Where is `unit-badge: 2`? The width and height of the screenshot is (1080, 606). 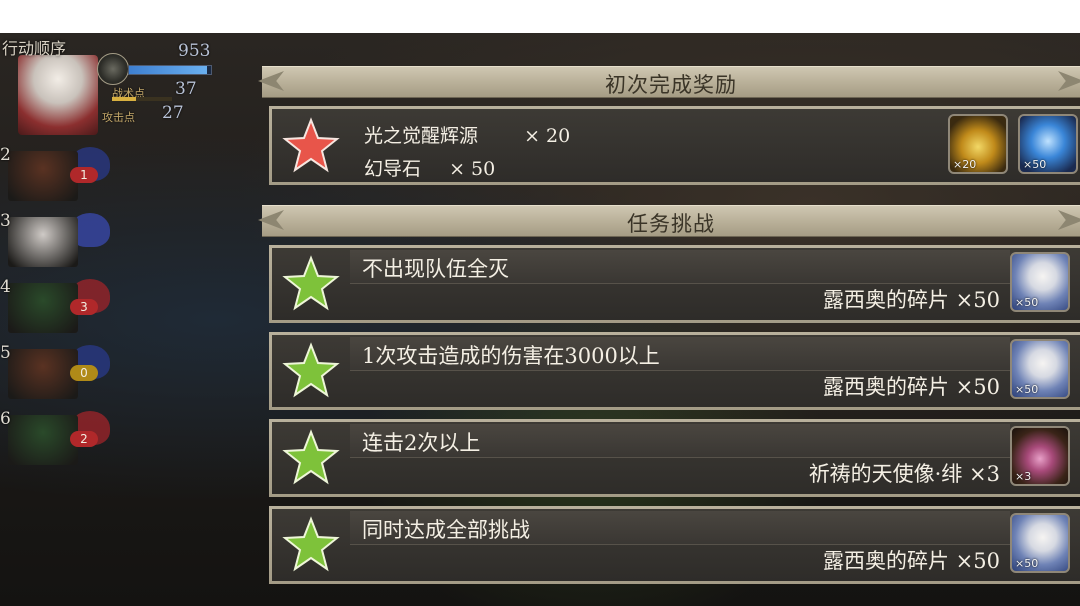
unit-badge: 2 is located at coordinates (84, 439).